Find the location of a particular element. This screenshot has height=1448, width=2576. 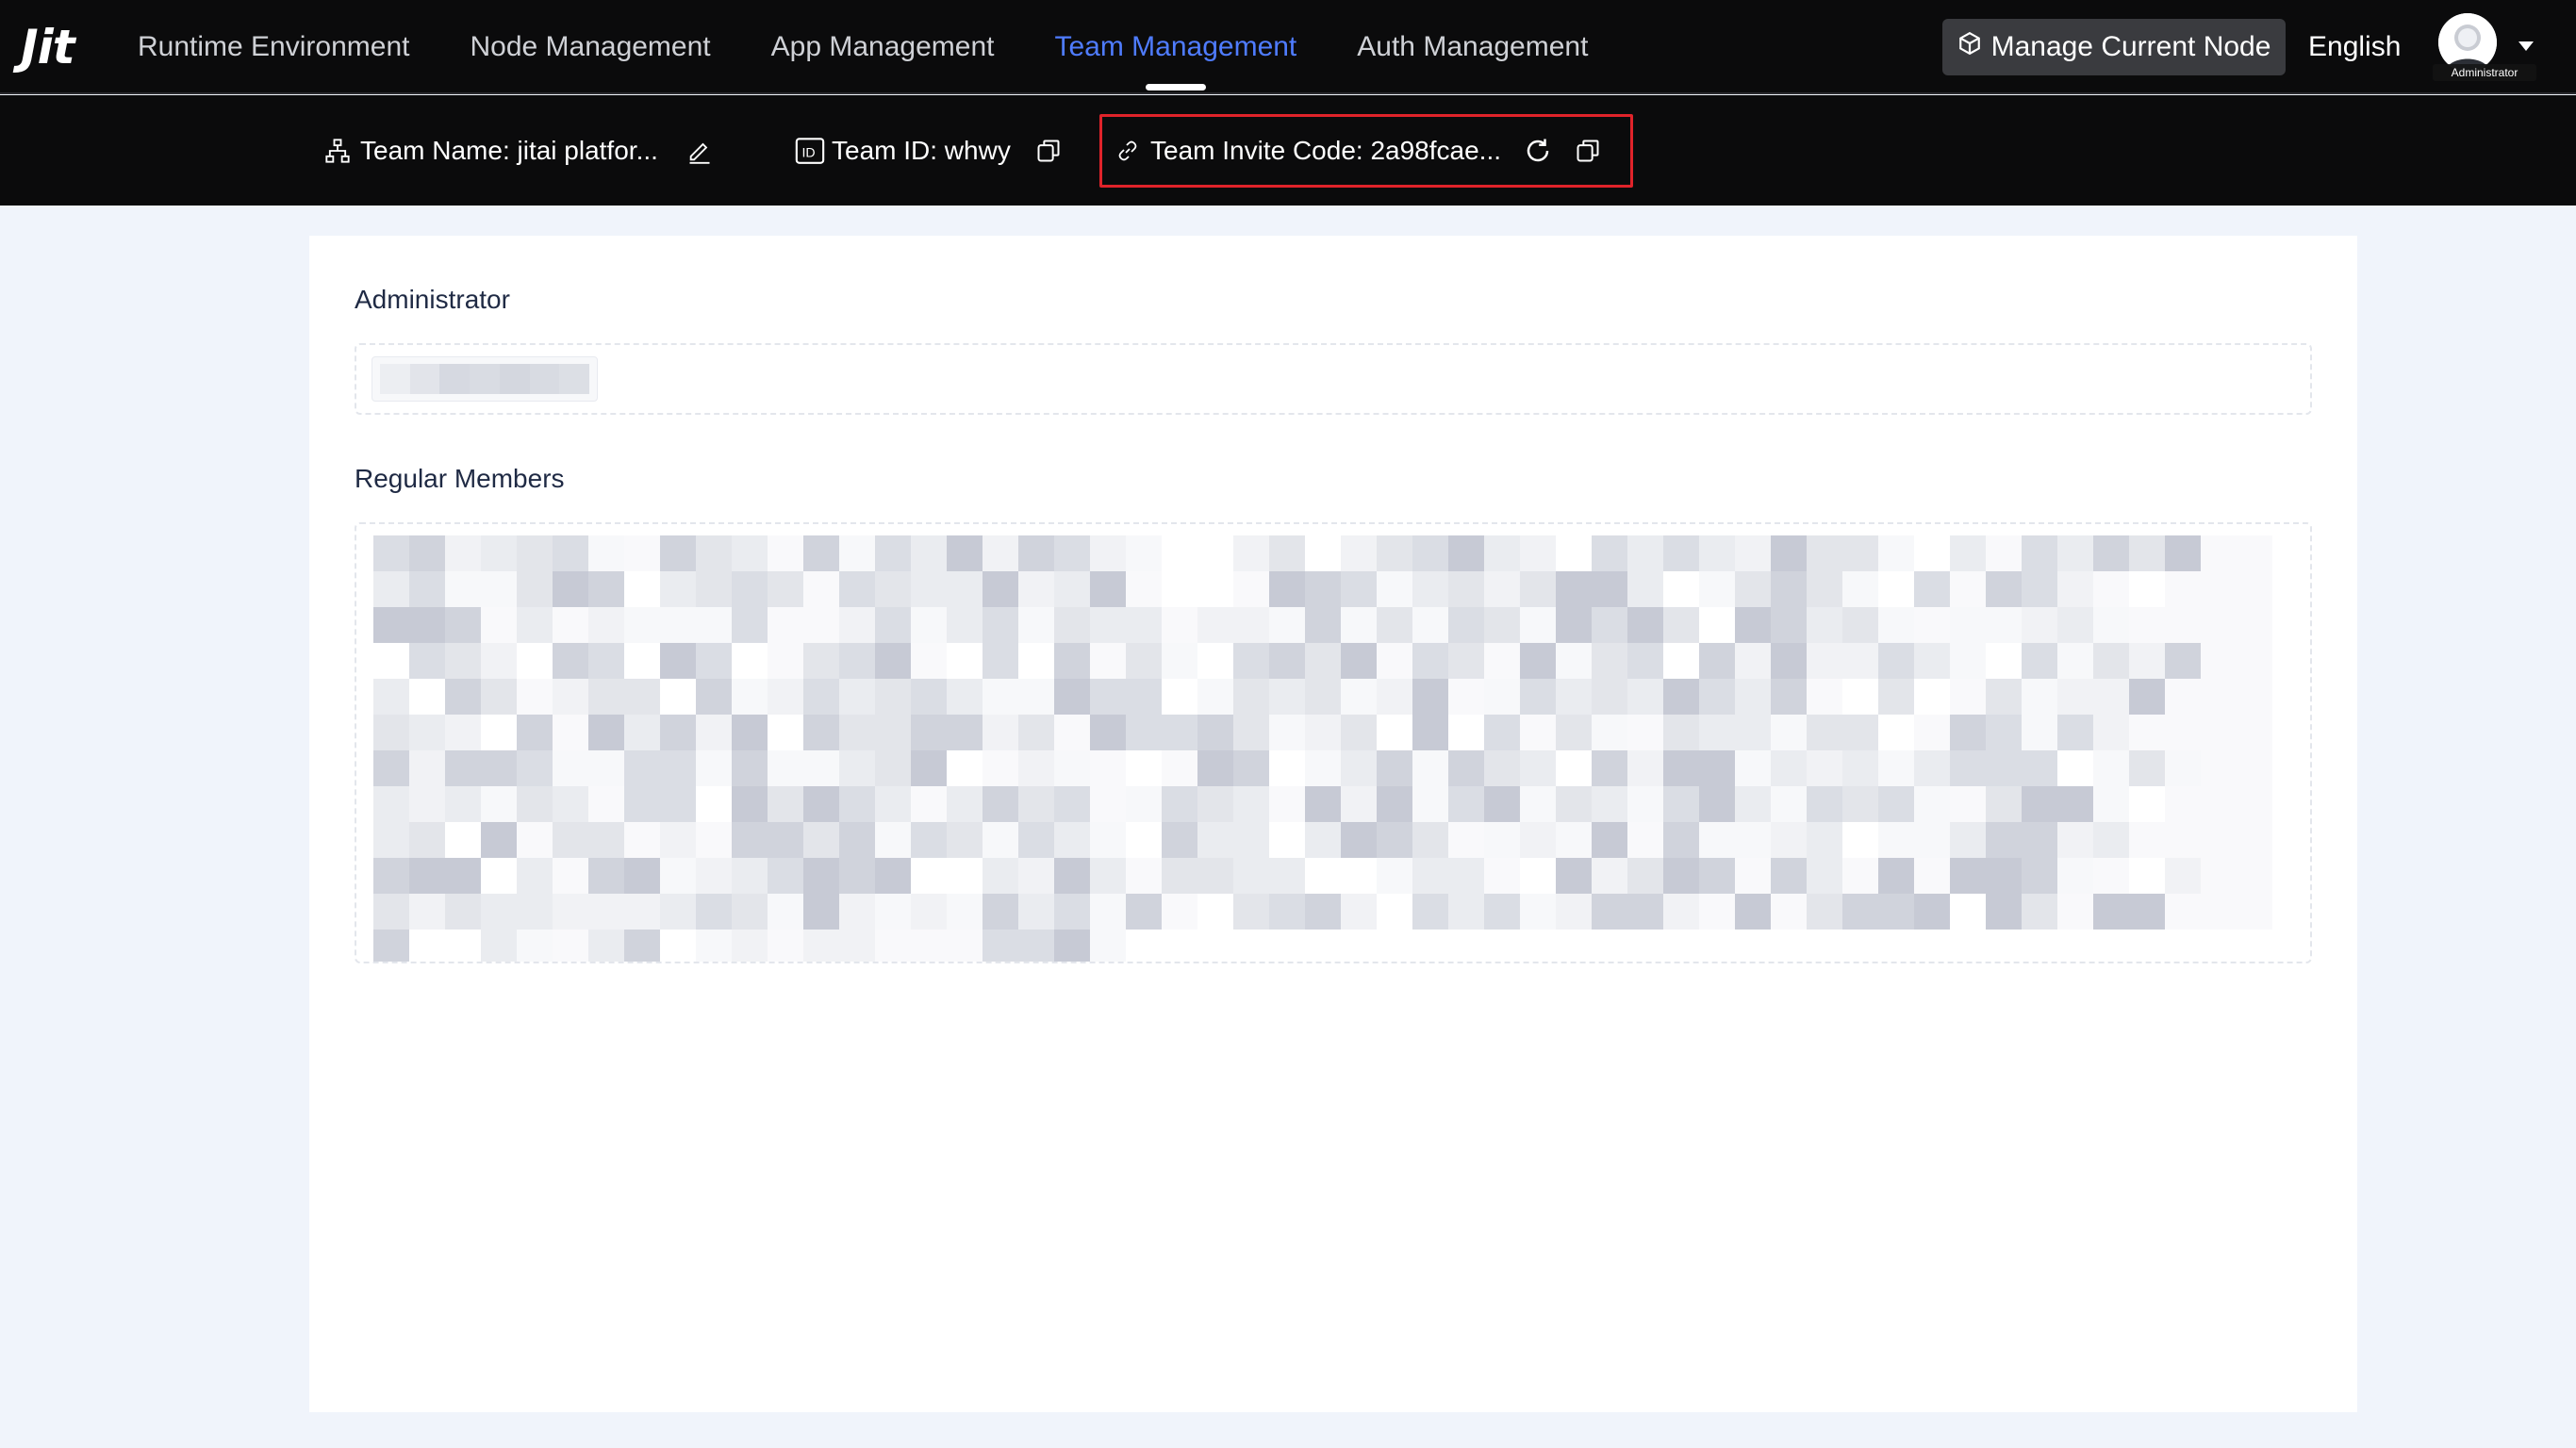

manage-current-node-button: Manage Current Node is located at coordinates (2114, 47).